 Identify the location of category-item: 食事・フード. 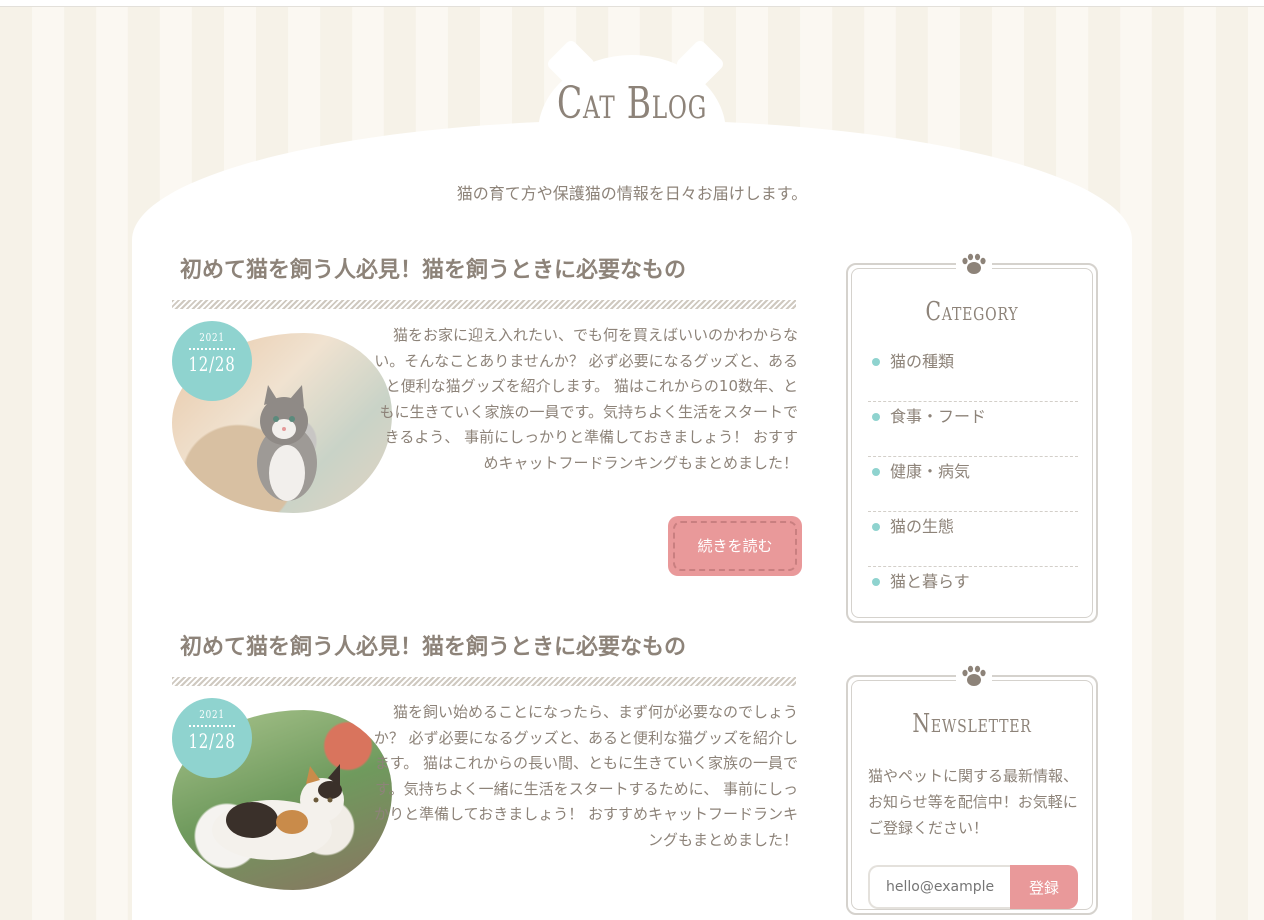
(973, 429).